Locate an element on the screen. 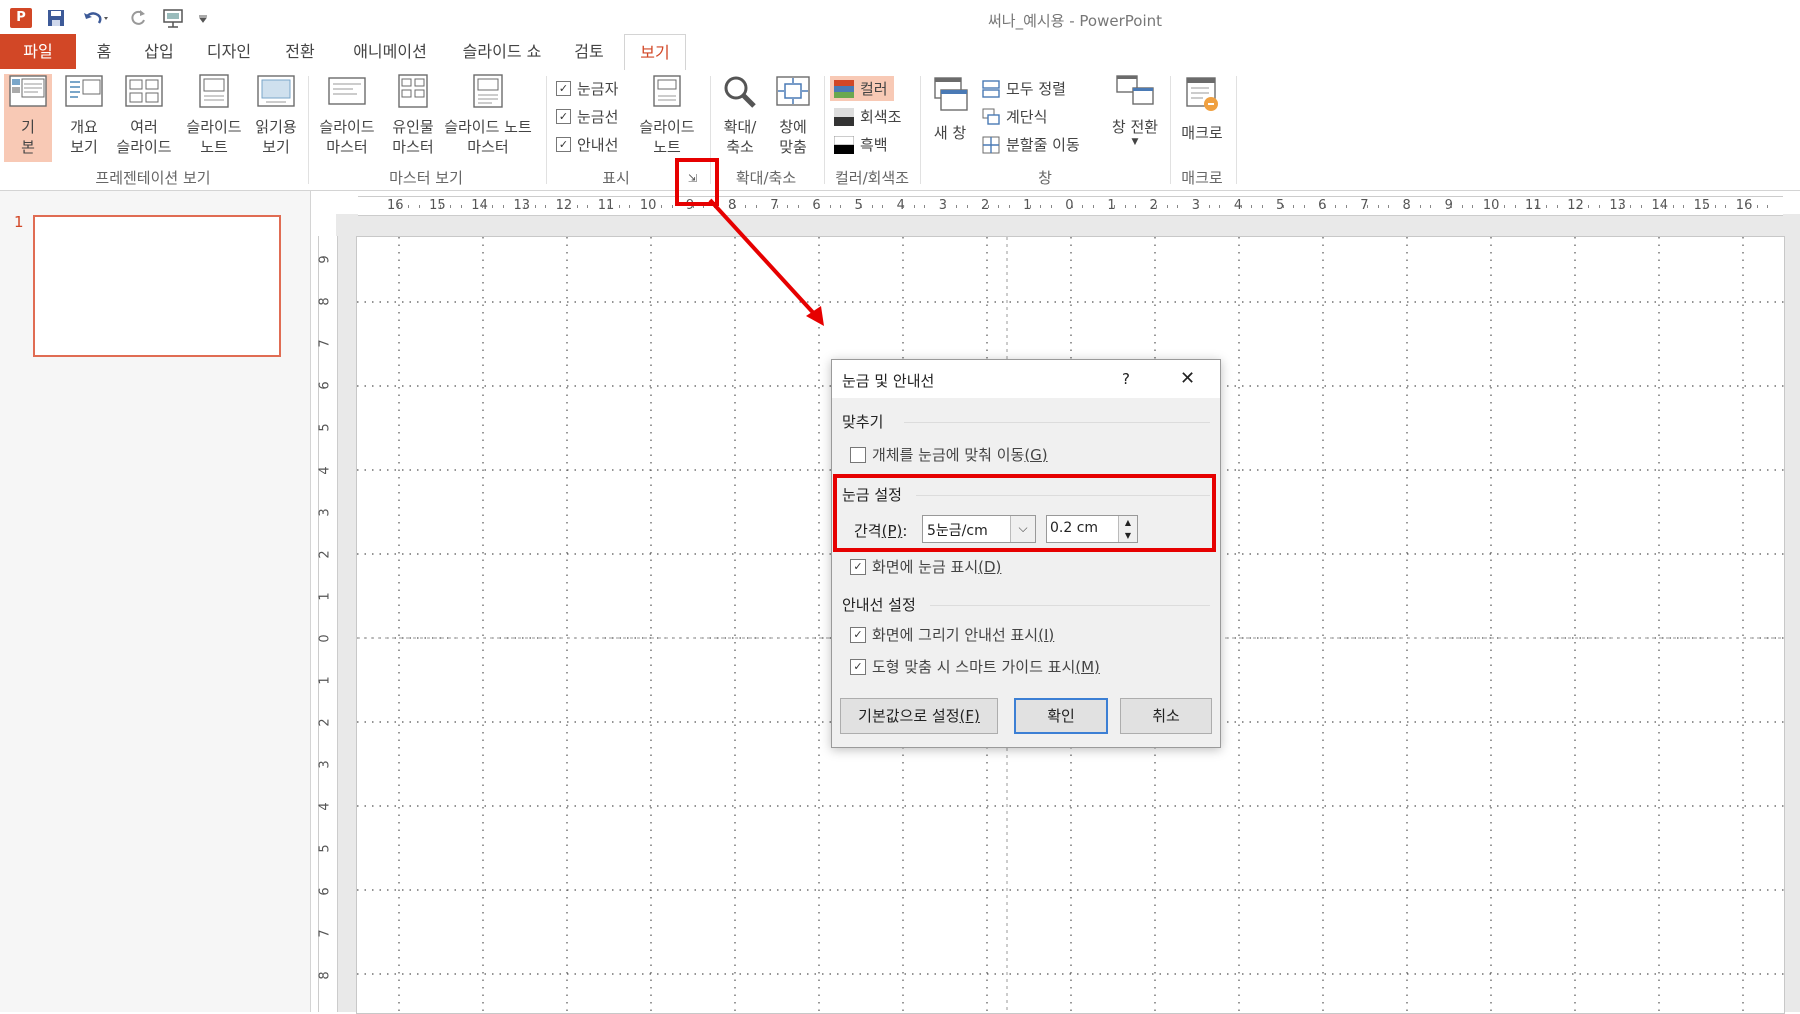 This screenshot has height=1014, width=1800. gridlines-checkbox: ✓ 눈금선 is located at coordinates (587, 116).